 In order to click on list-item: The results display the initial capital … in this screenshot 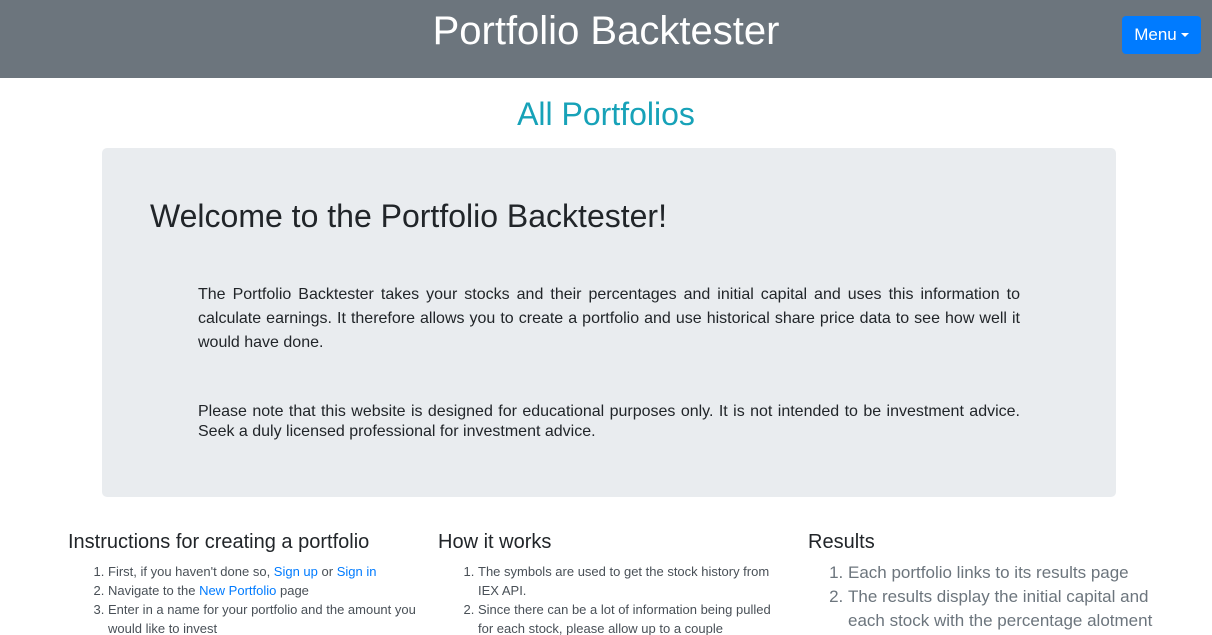, I will do `click(1008, 609)`.